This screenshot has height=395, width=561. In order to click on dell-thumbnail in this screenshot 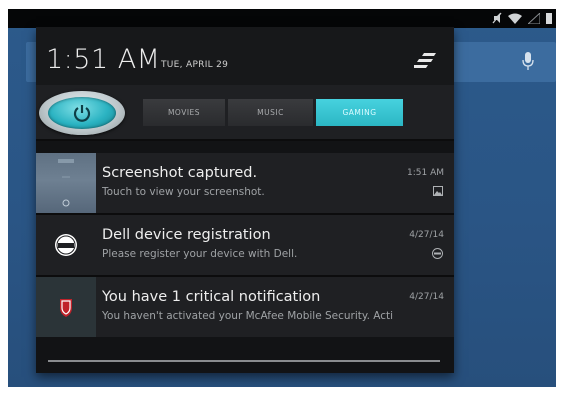, I will do `click(66, 245)`.